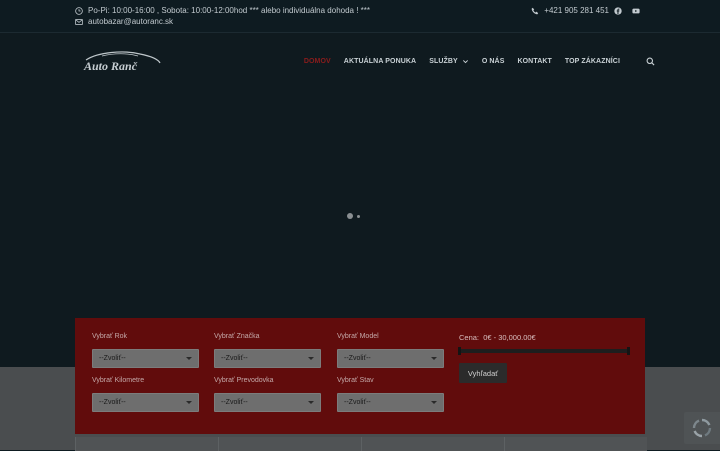 This screenshot has width=720, height=451. What do you see at coordinates (145, 402) in the screenshot?
I see `kilometers-select: --Zvoliť--` at bounding box center [145, 402].